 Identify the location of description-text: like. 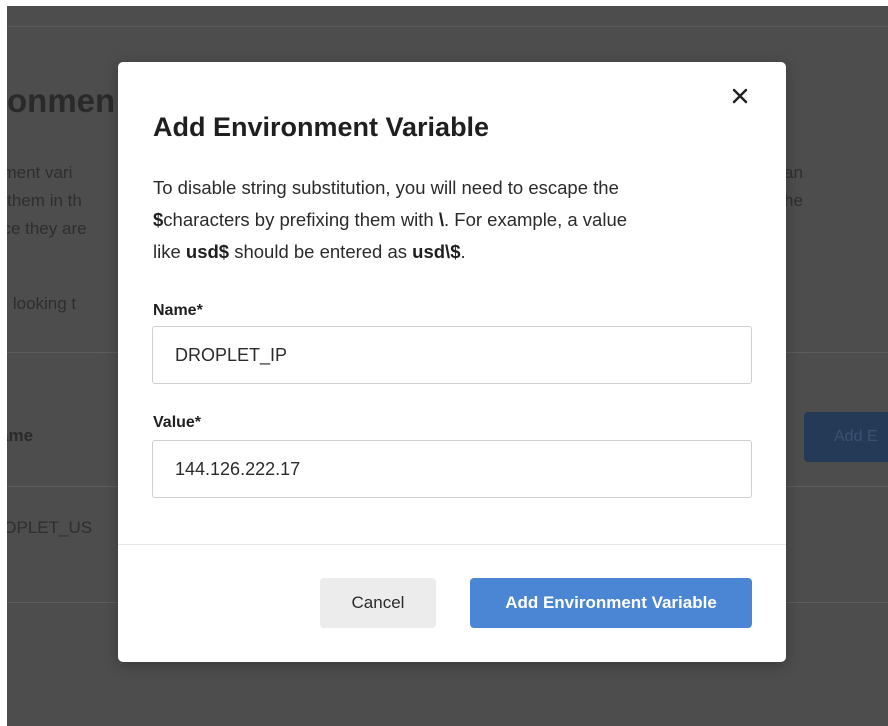
(169, 251).